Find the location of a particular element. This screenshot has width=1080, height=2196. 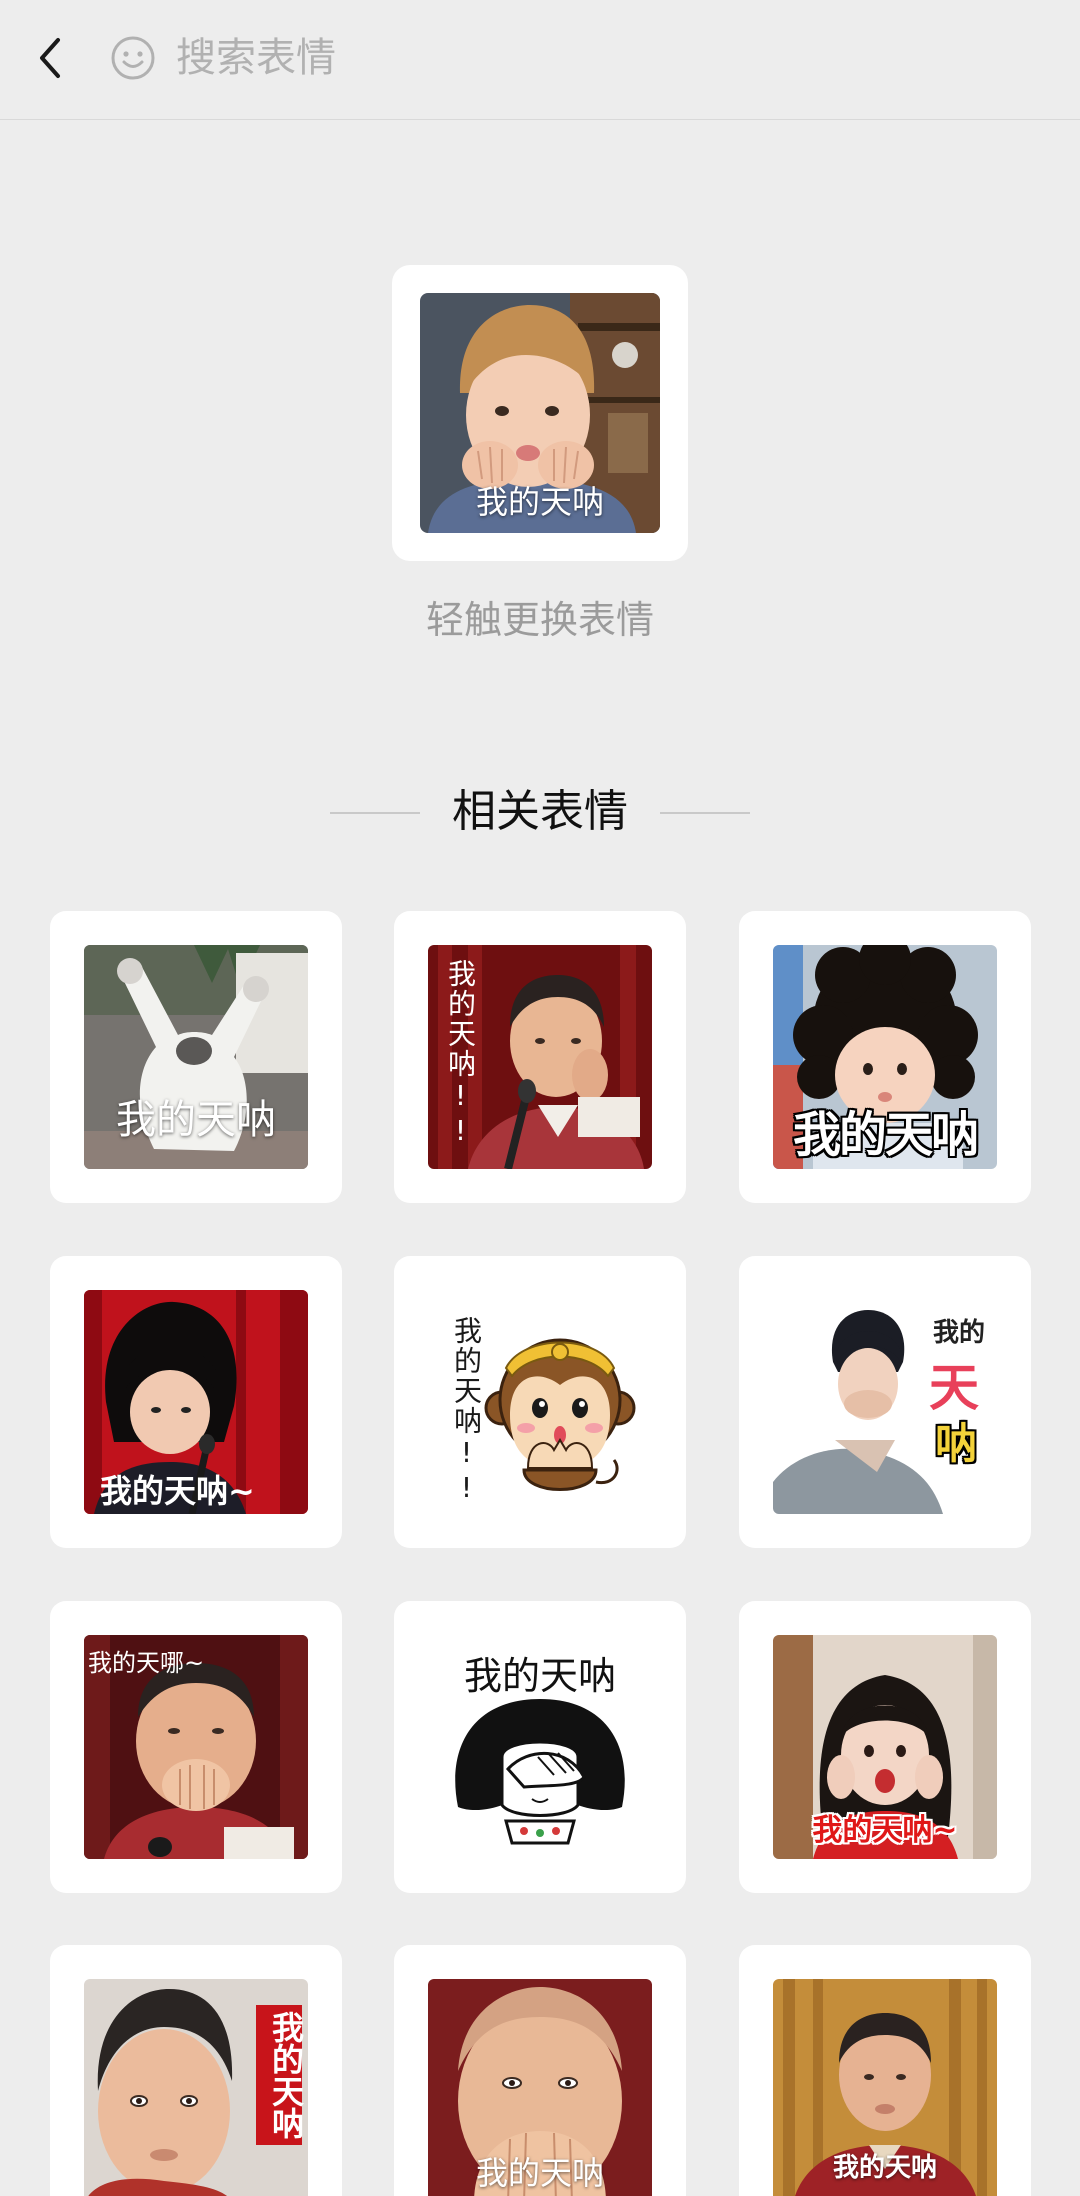

sticker-image: 我的天哪~ is located at coordinates (196, 1747).